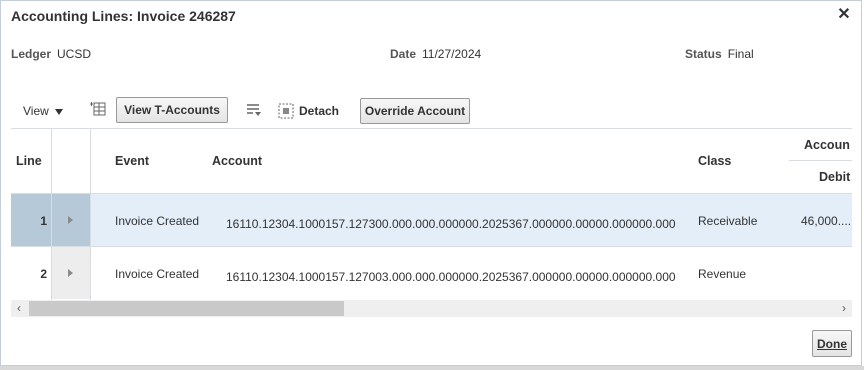  I want to click on status-label: Status, so click(703, 54).